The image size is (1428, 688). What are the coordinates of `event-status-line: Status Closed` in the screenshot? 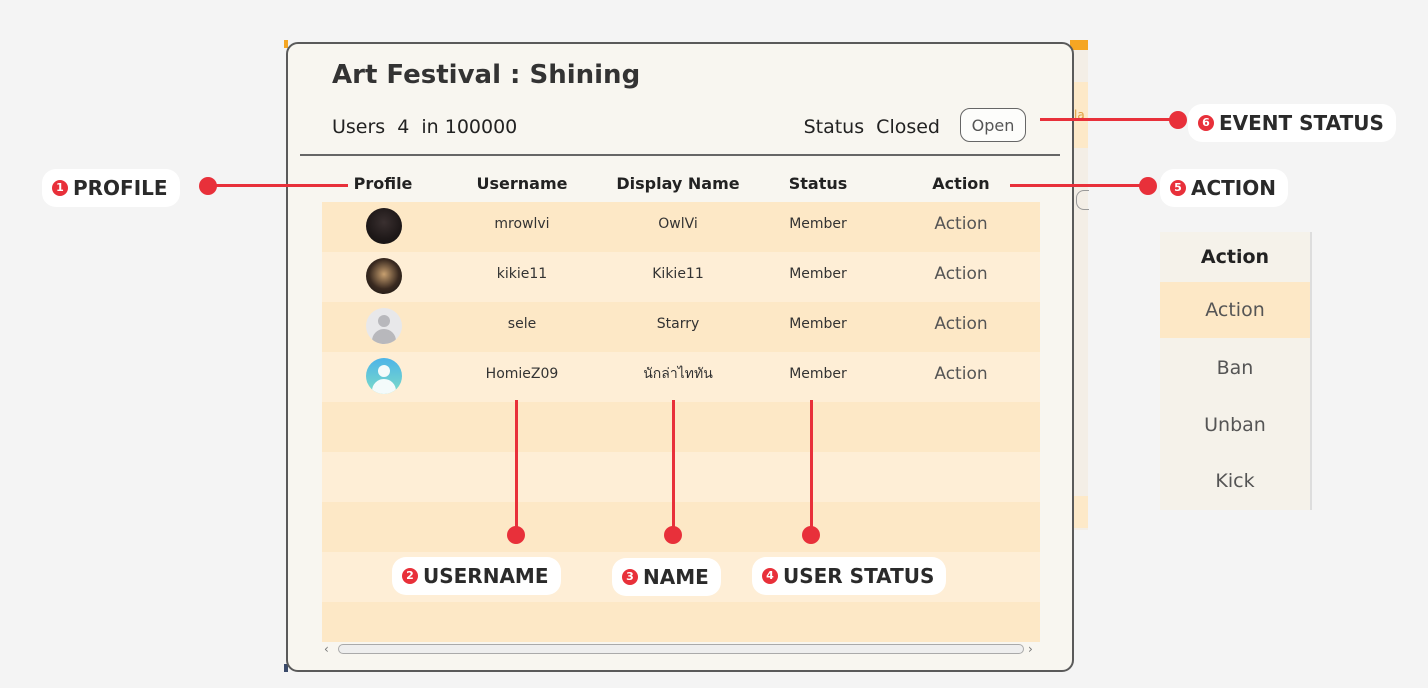 It's located at (869, 127).